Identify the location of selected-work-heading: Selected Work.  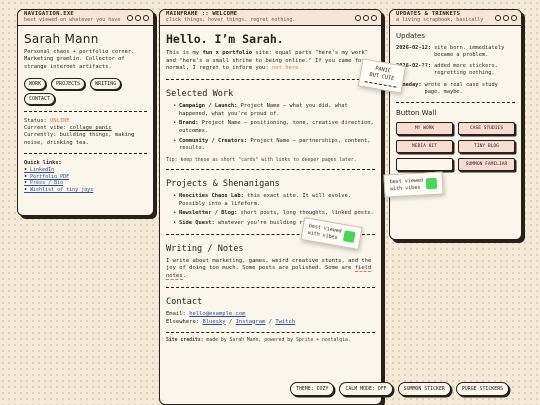
(200, 94).